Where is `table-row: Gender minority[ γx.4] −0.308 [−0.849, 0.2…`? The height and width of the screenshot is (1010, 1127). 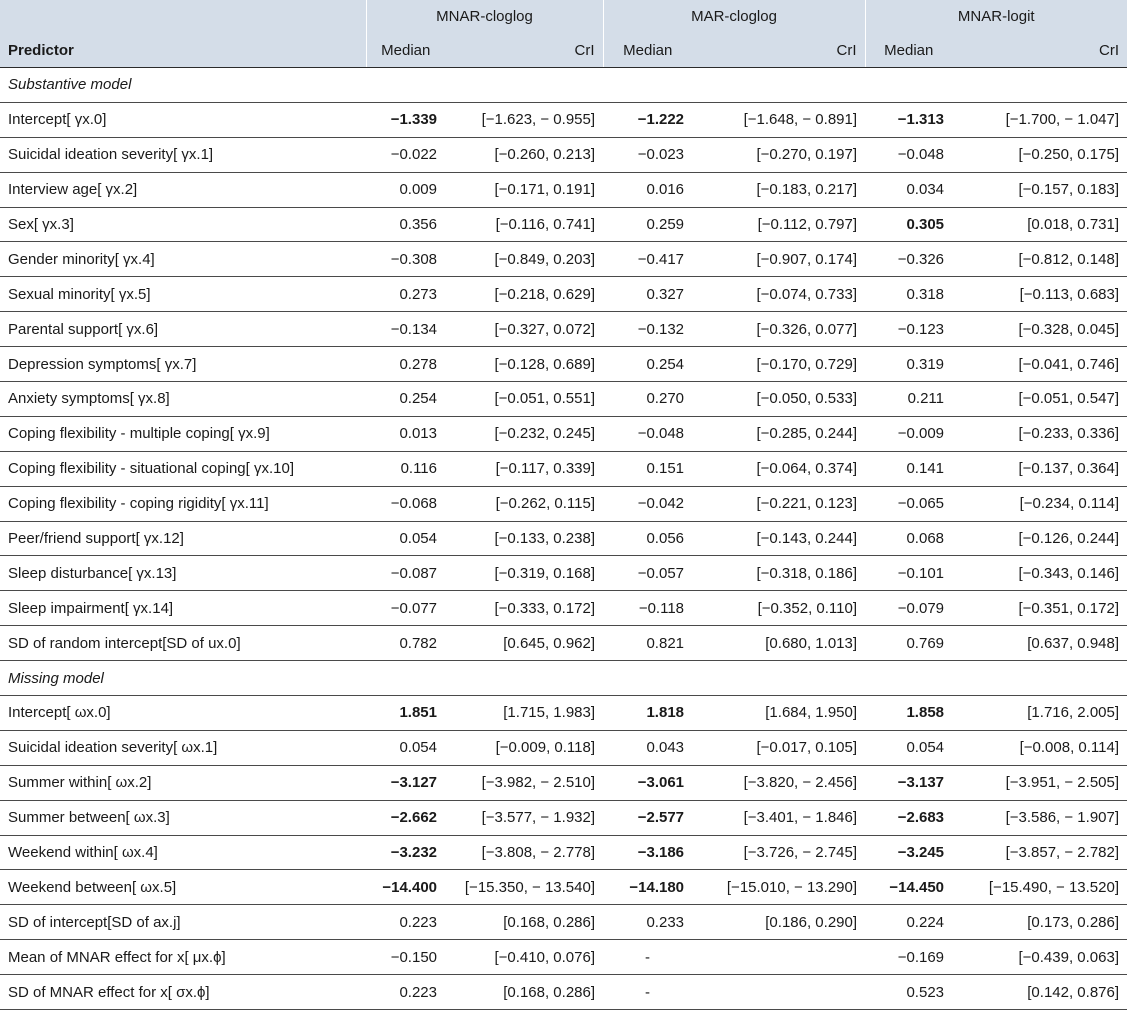 table-row: Gender minority[ γx.4] −0.308 [−0.849, 0.2… is located at coordinates (563, 259).